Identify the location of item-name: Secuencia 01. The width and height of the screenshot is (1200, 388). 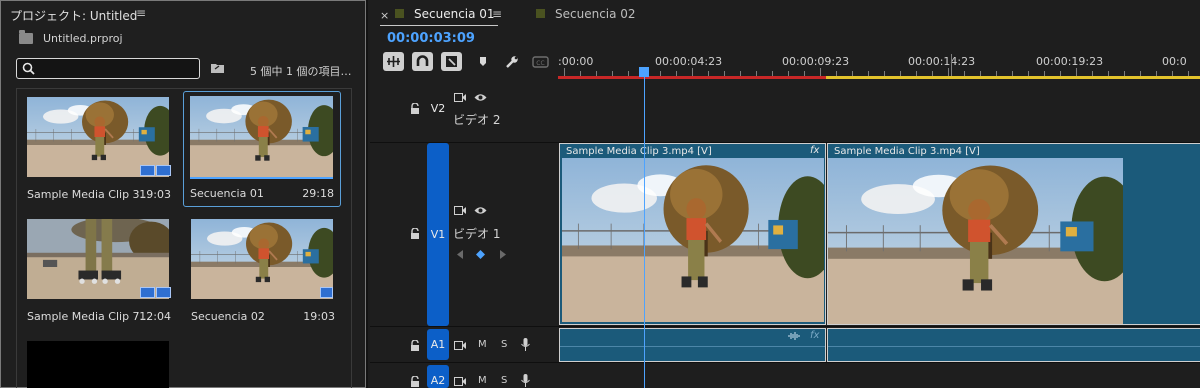
(227, 193).